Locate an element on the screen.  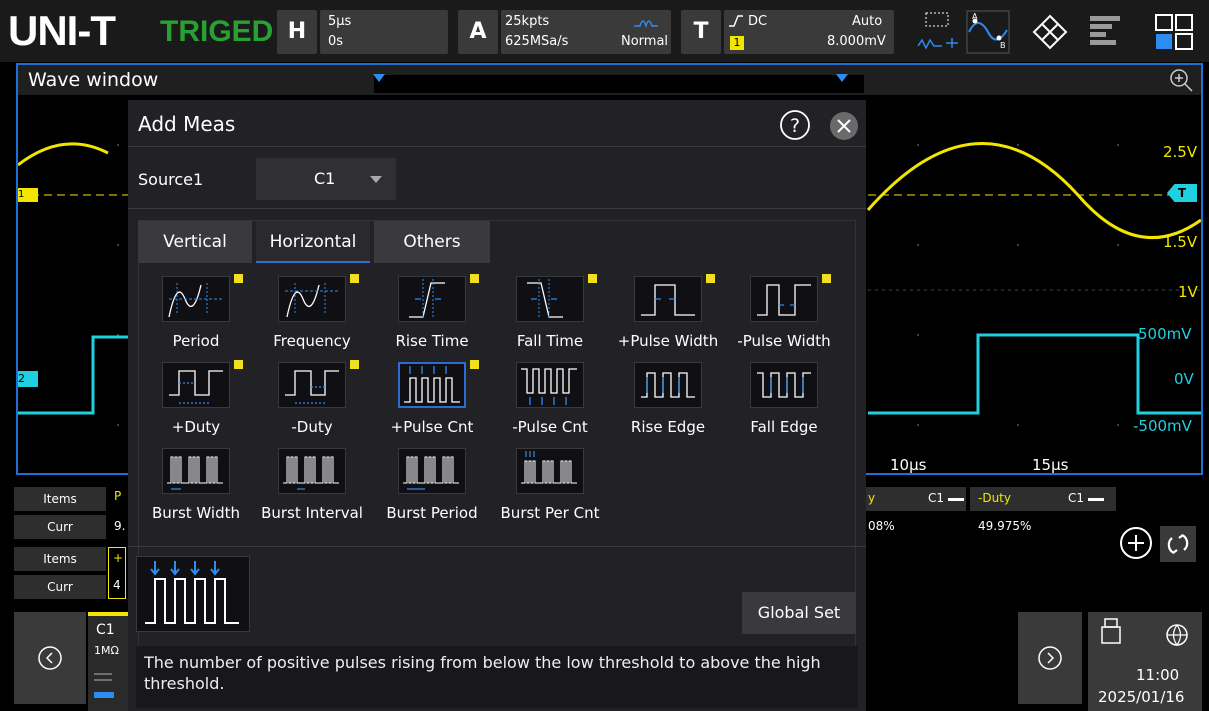
add-measure-icon is located at coordinates (1136, 543).